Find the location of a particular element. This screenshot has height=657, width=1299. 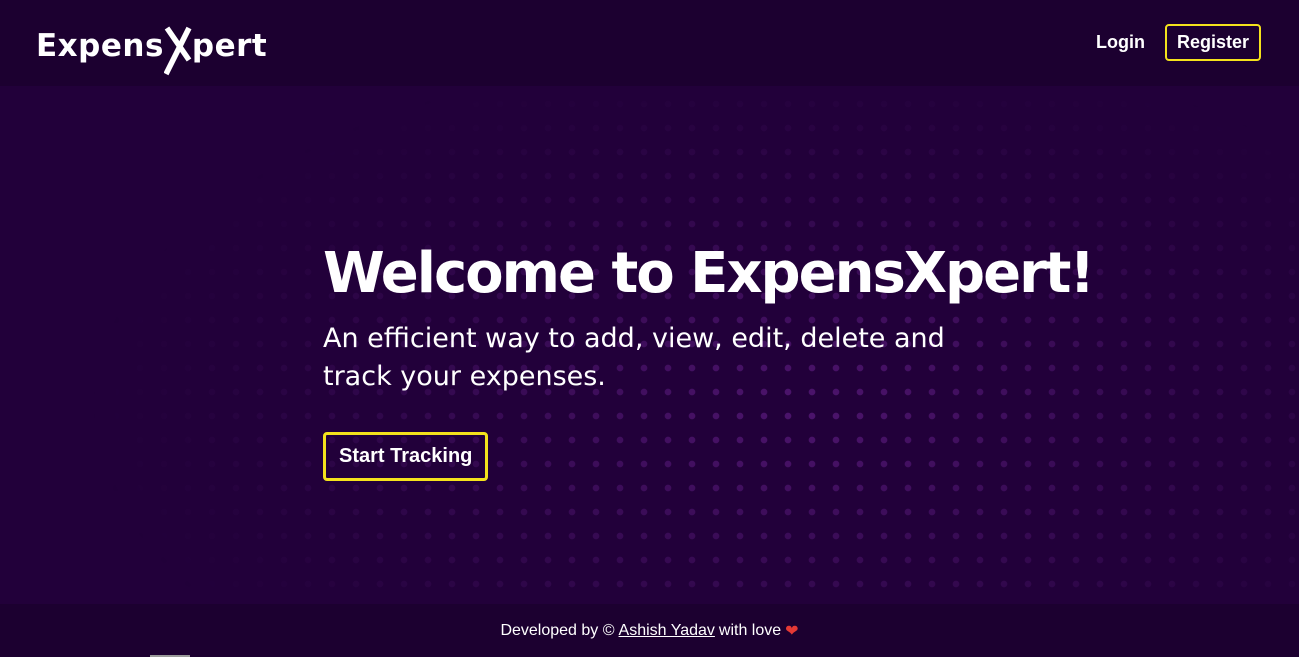

hero-title: Welcome to ExpensXpert! is located at coordinates (709, 273).